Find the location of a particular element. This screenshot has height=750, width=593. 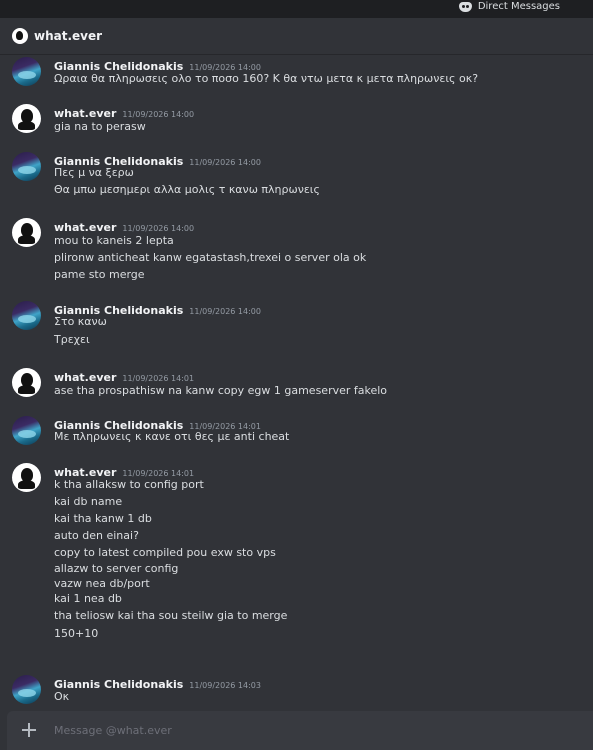

message-text: kai db name is located at coordinates (88, 501).